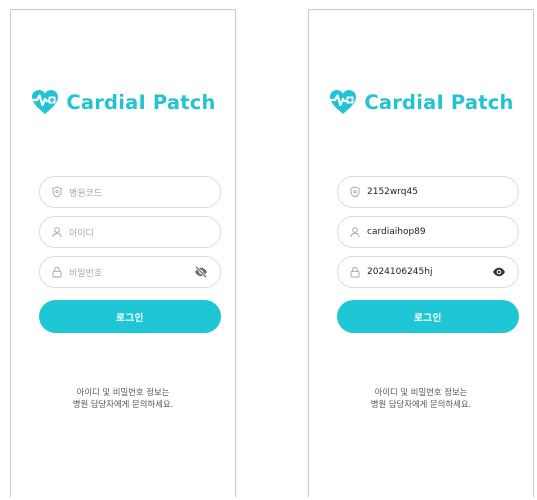 The image size is (537, 500). What do you see at coordinates (130, 192) in the screenshot?
I see `hospital-code-input: 병원코드` at bounding box center [130, 192].